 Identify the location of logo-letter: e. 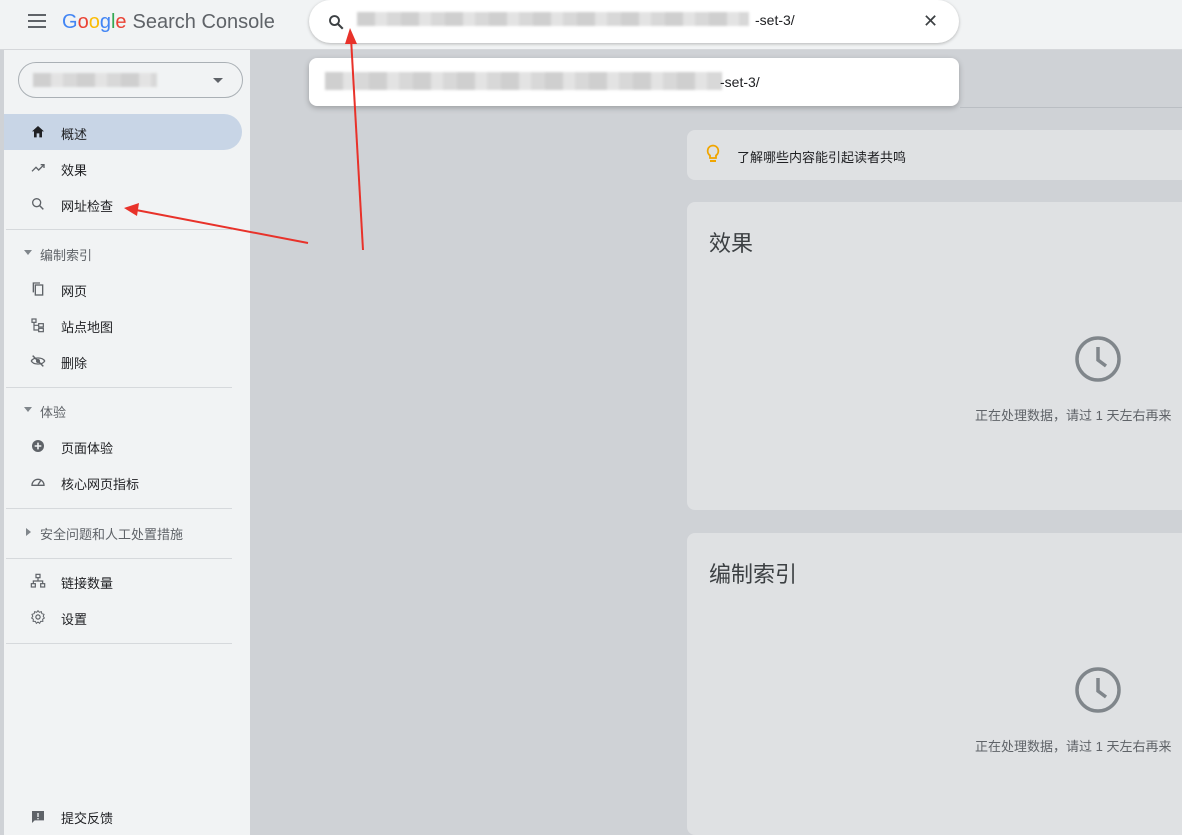
(121, 22).